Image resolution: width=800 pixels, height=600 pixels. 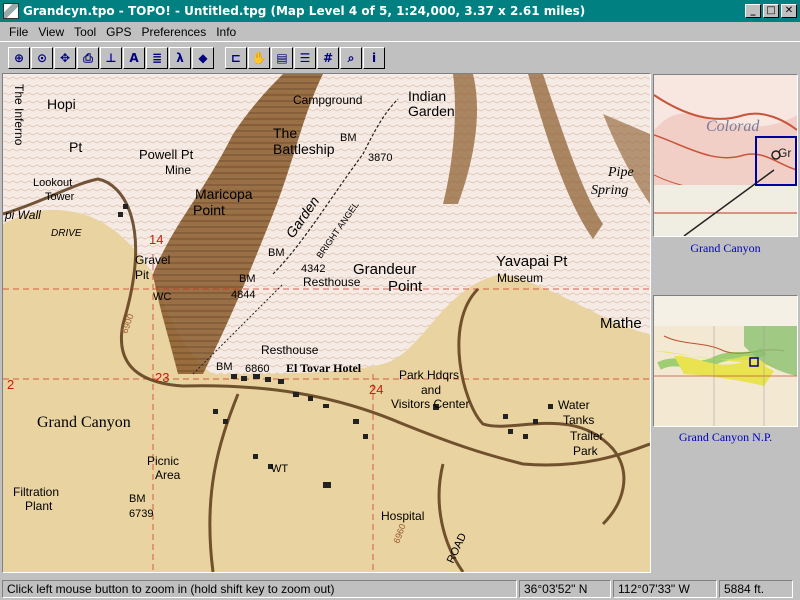 What do you see at coordinates (243, 295) in the screenshot?
I see `label-4844: 4844` at bounding box center [243, 295].